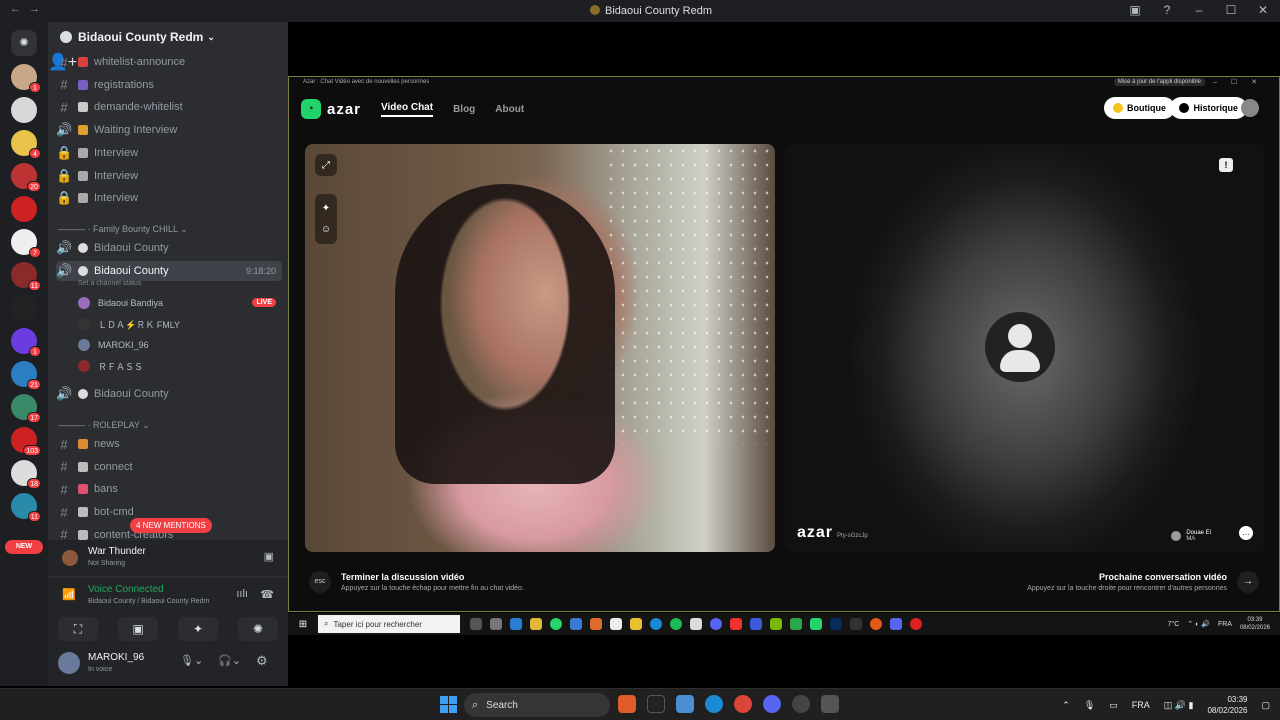 The width and height of the screenshot is (1280, 720). What do you see at coordinates (685, 704) in the screenshot?
I see `photos-icon` at bounding box center [685, 704].